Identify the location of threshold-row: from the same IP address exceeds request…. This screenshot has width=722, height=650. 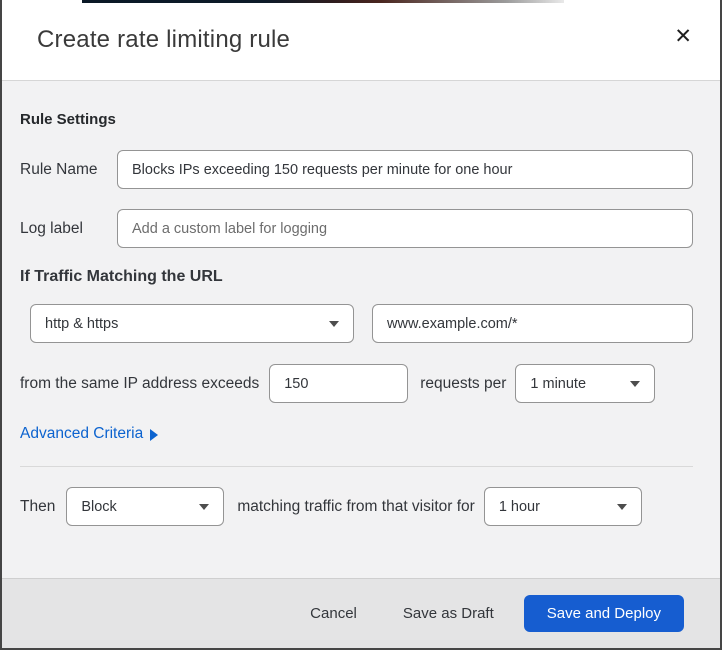
(356, 383).